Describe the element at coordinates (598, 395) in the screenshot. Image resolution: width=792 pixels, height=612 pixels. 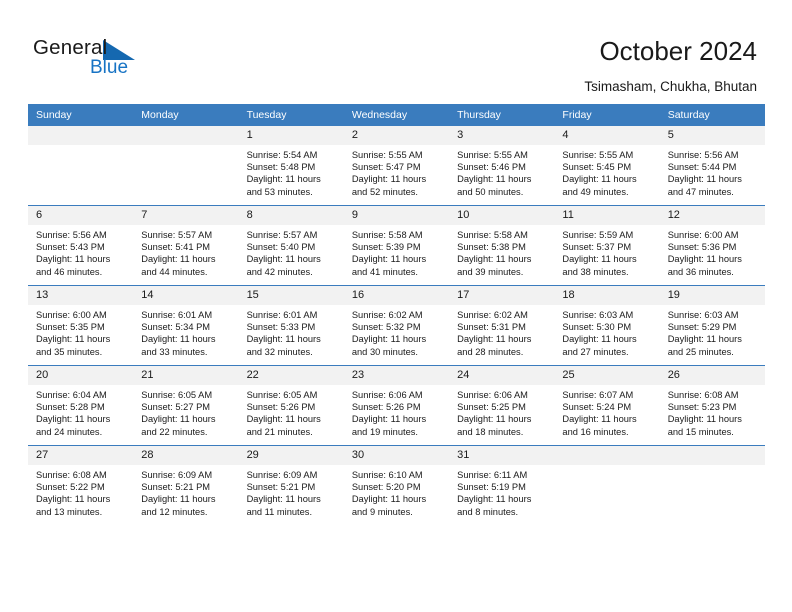
I see `day-info-sunrise: Sunrise: 6:07 AM` at that location.